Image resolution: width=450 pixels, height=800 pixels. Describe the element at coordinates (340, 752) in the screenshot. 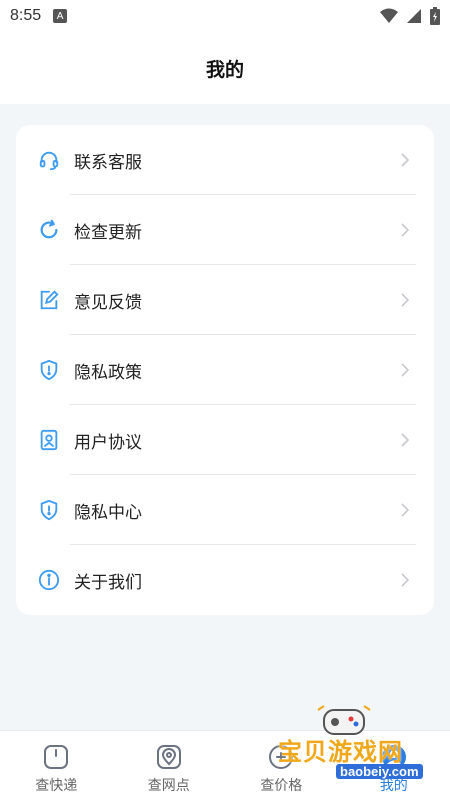

I see `watermark-title: 宝贝游戏网` at that location.